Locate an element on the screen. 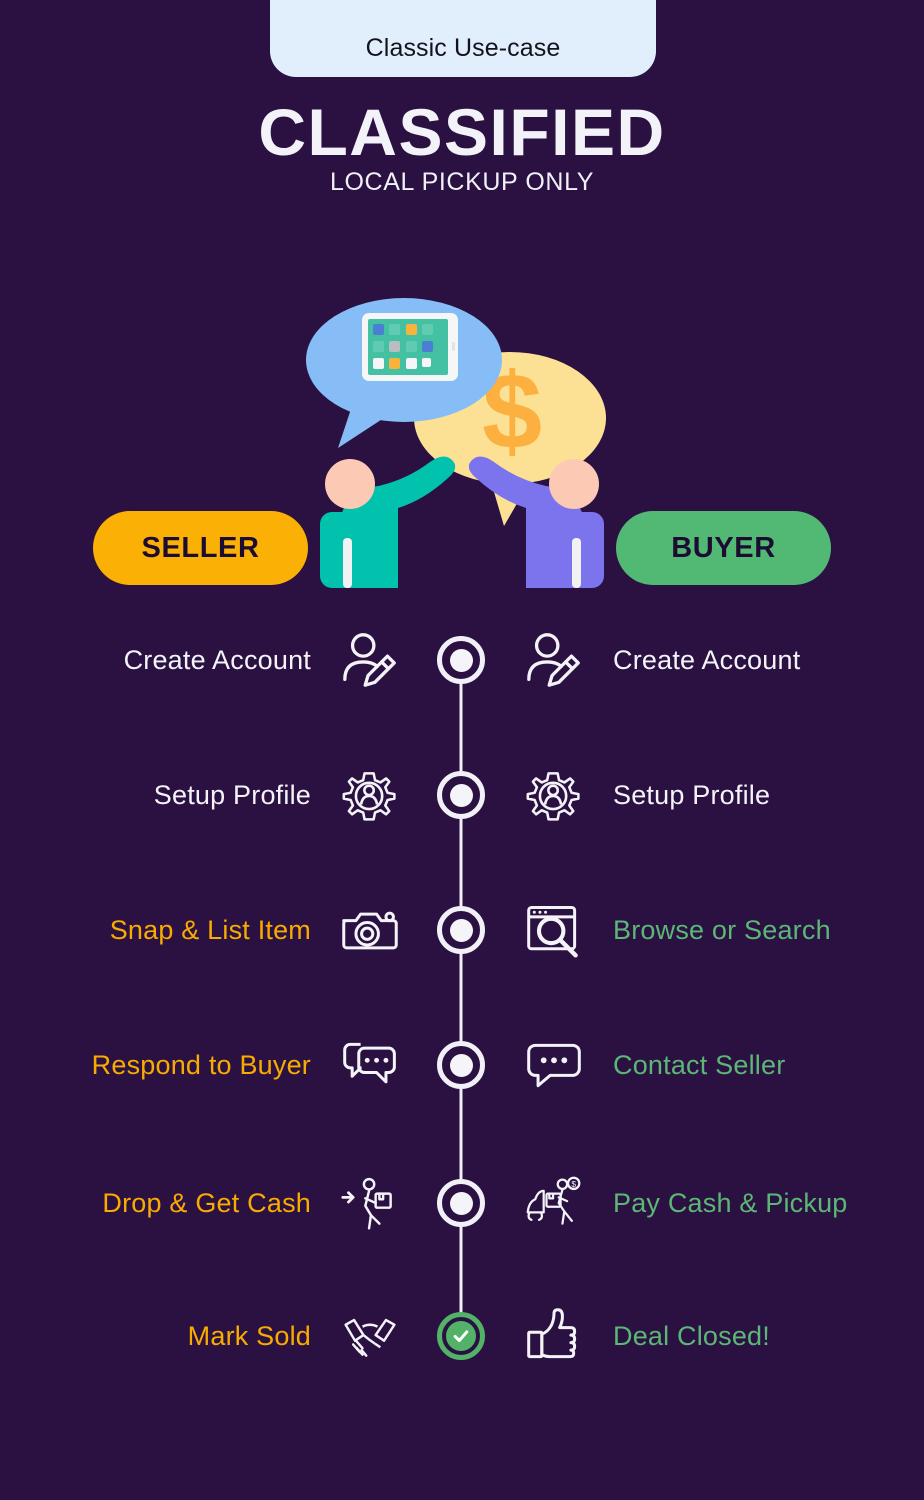  use-case-pill: Classic Use-case is located at coordinates (463, 38).